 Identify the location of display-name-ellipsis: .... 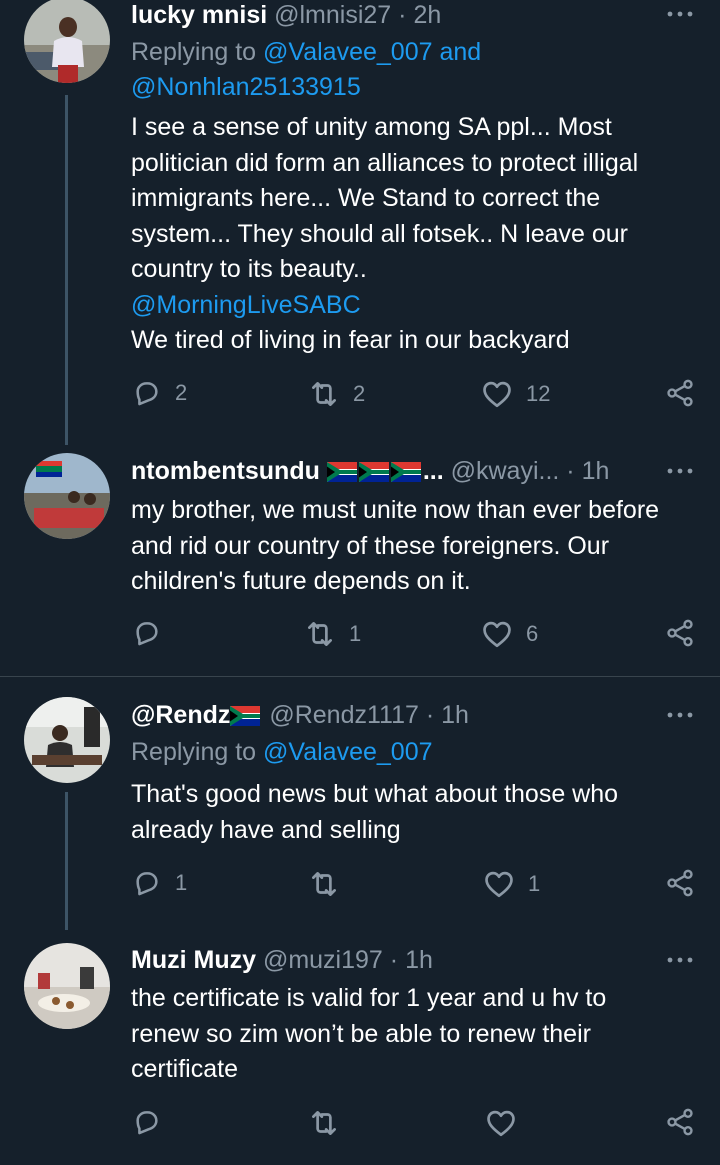
(433, 471).